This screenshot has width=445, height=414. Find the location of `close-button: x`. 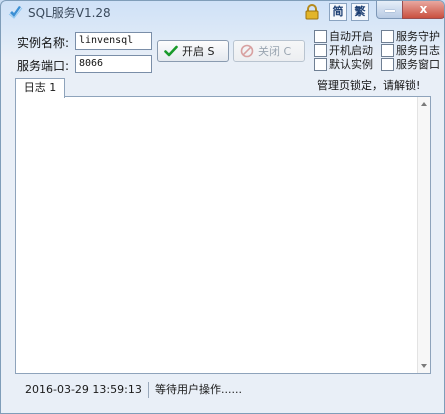

close-button: x is located at coordinates (423, 10).